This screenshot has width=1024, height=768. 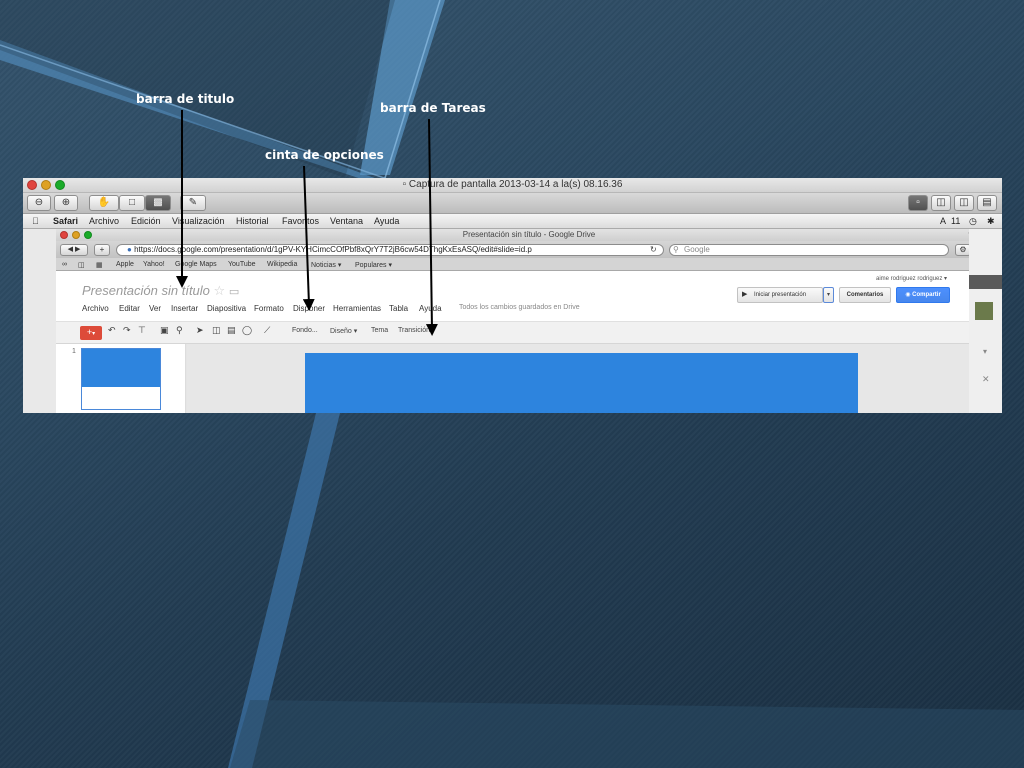 I want to click on annotation-arrows, so click(x=307, y=223).